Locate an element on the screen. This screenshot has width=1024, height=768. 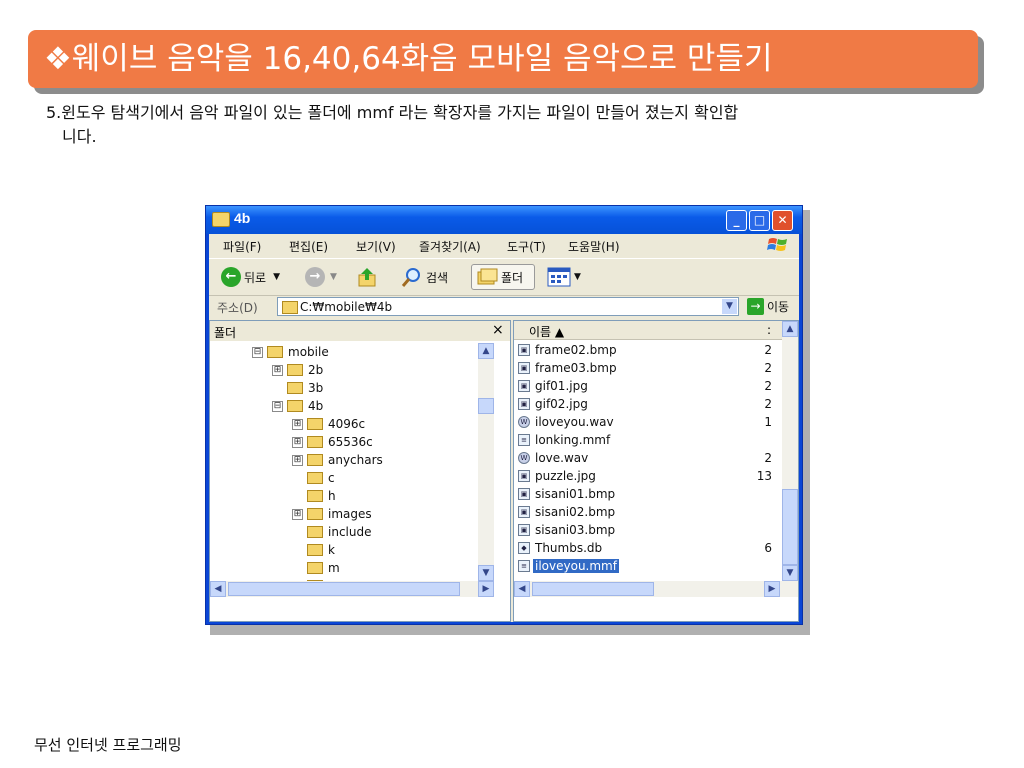
file-item: ▣ gif01.jpg 2 is located at coordinates (648, 385).